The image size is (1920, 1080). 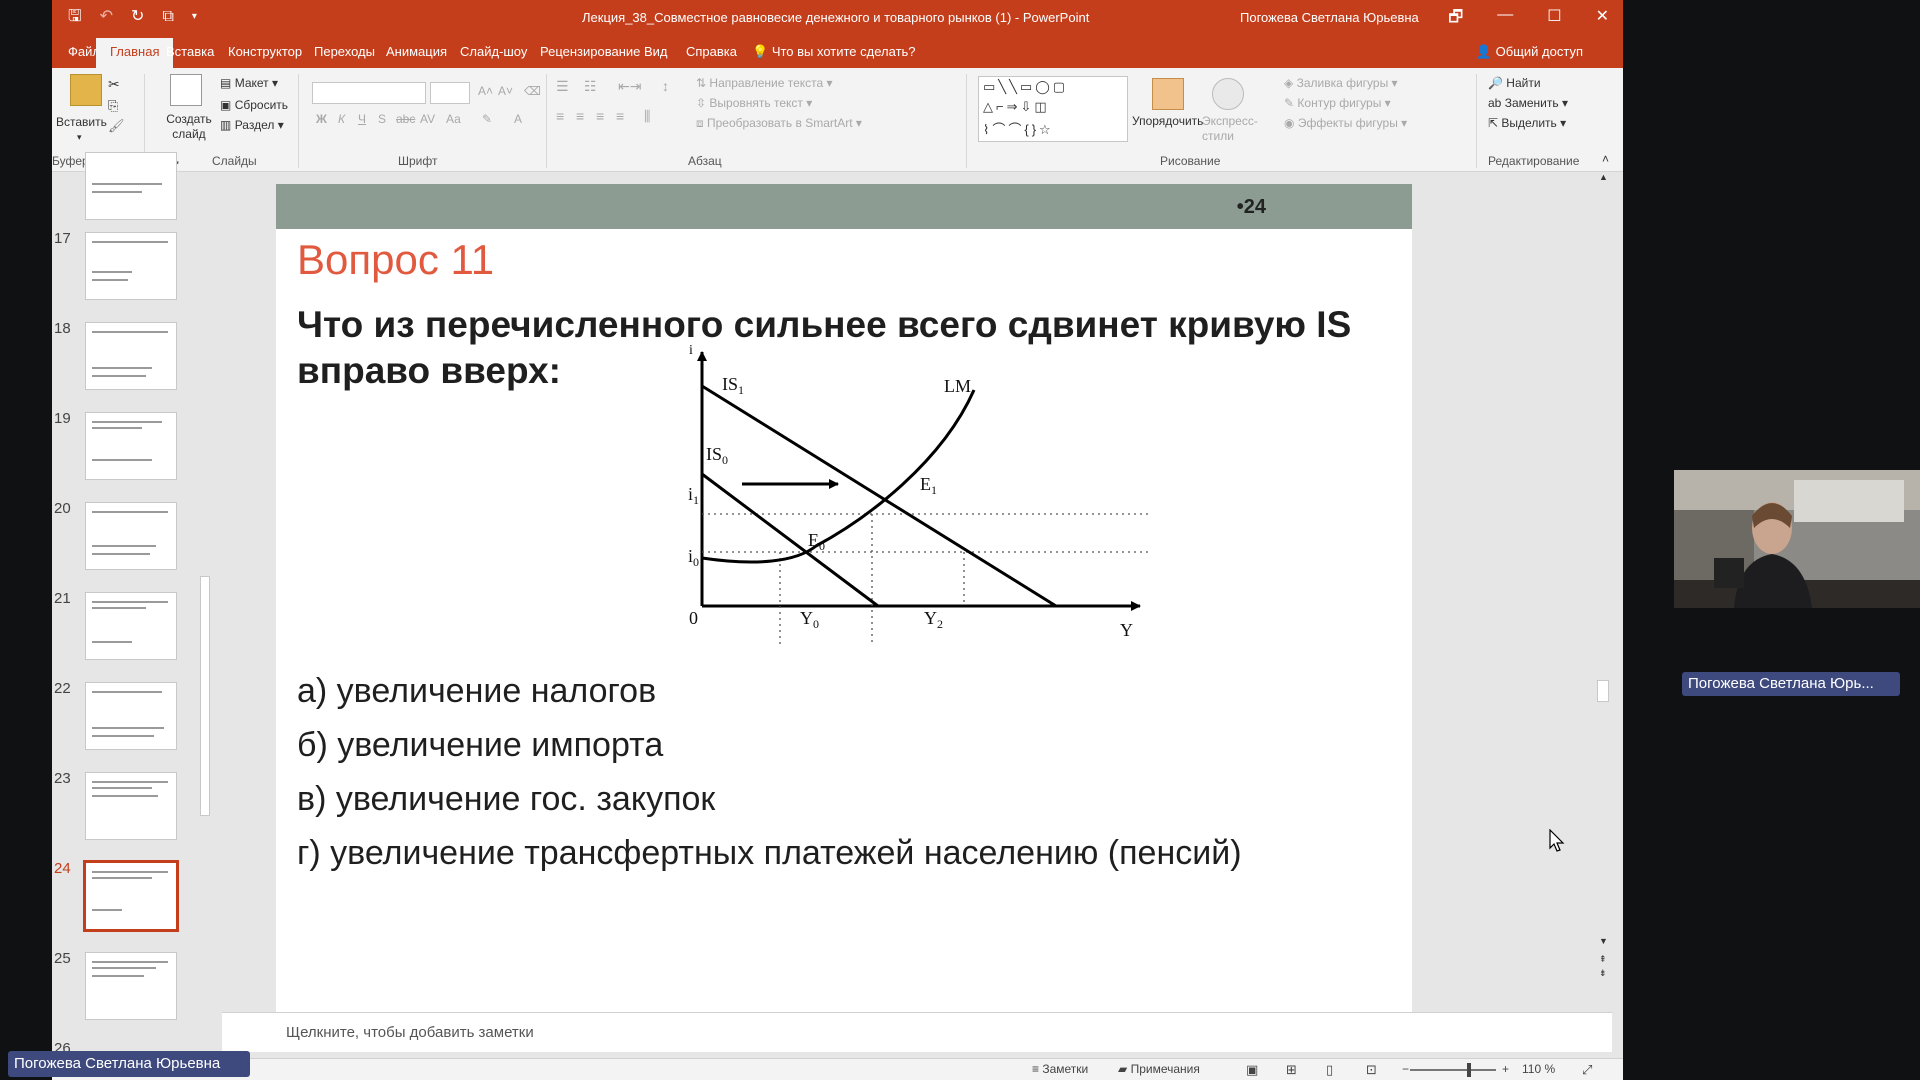 I want to click on arrange-icon, so click(x=1168, y=94).